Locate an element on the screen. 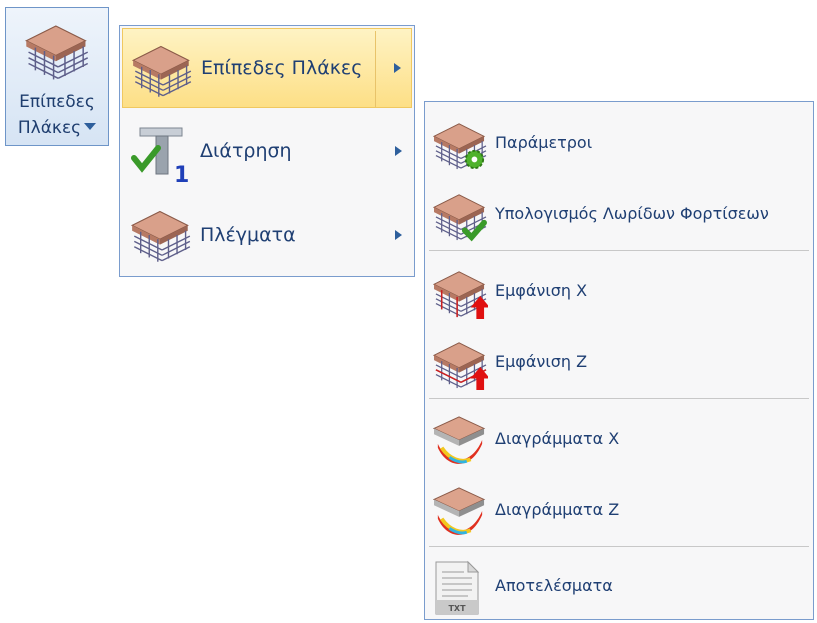 The height and width of the screenshot is (623, 817). submenu-item-label: Παράμετροι is located at coordinates (544, 142).